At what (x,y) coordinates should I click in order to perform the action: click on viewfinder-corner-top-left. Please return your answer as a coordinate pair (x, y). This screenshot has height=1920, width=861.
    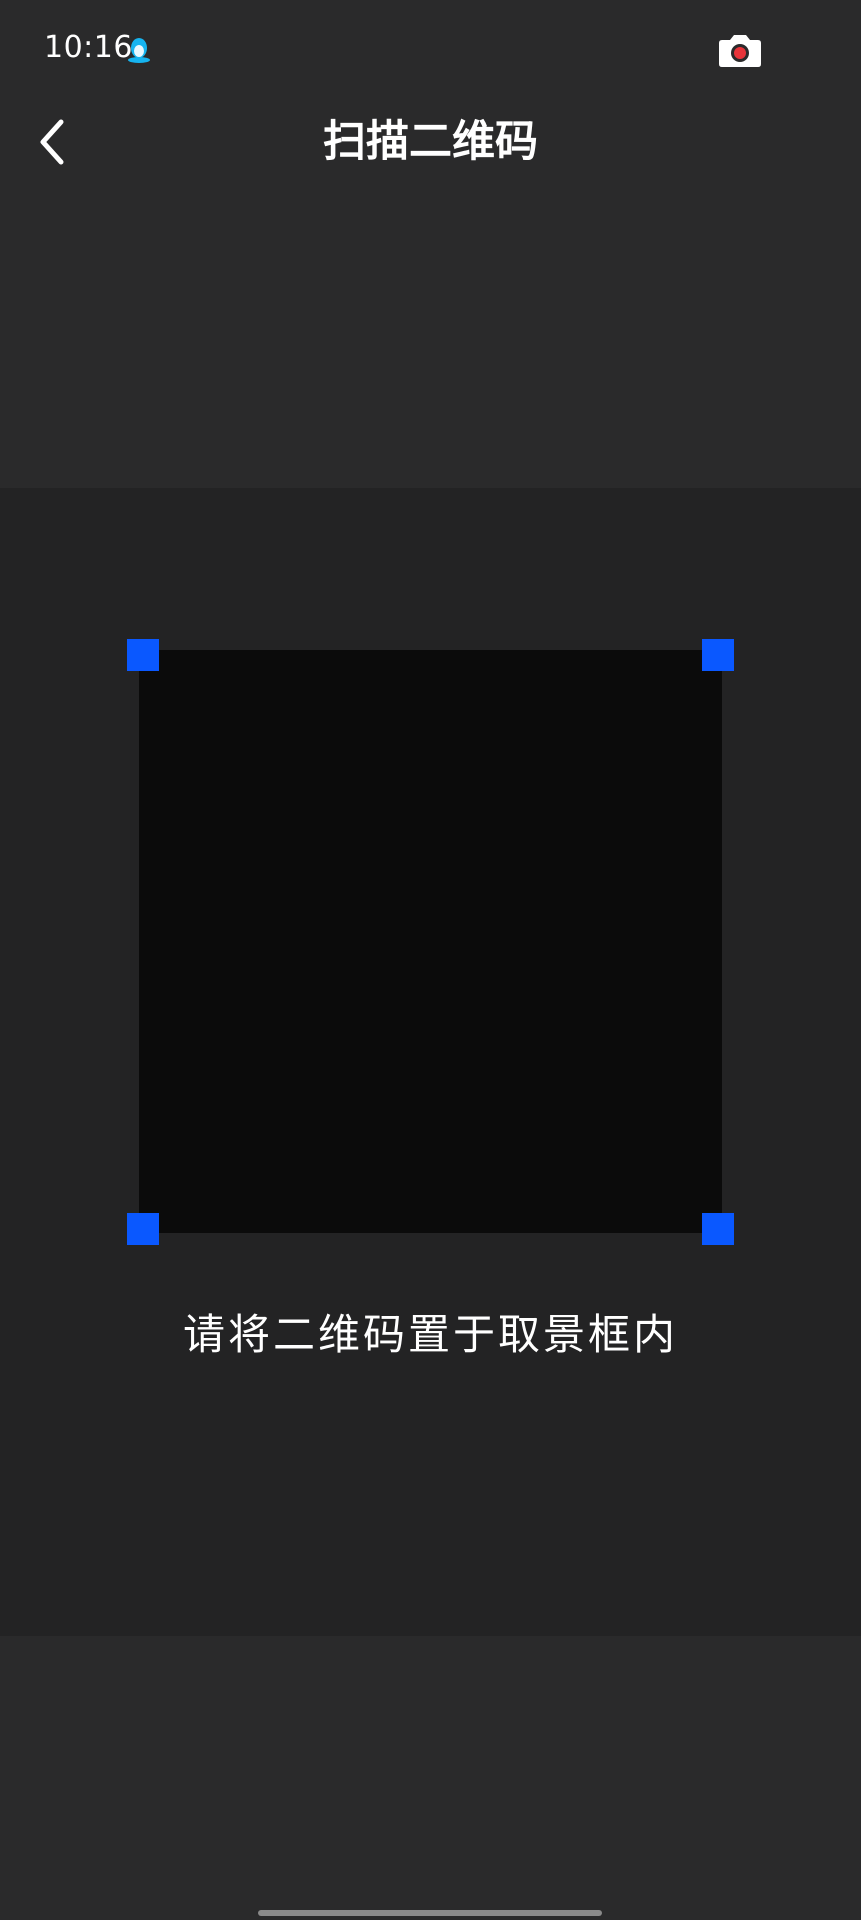
    Looking at the image, I should click on (143, 655).